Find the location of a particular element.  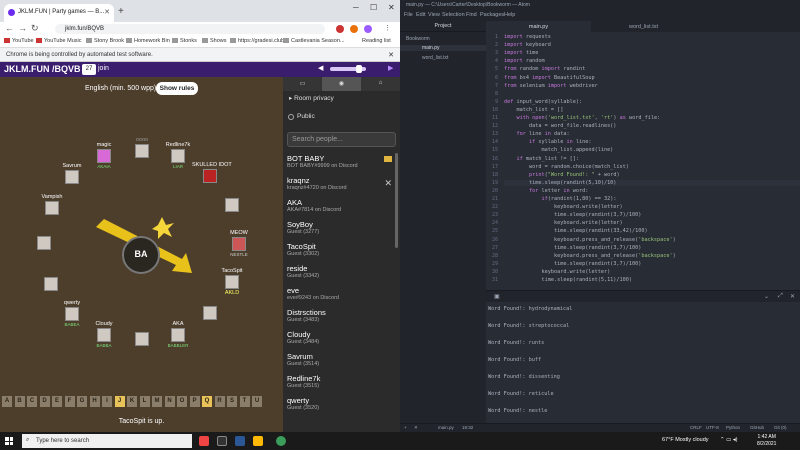

tree-folder-bookworm: Bookworm is located at coordinates (418, 39).